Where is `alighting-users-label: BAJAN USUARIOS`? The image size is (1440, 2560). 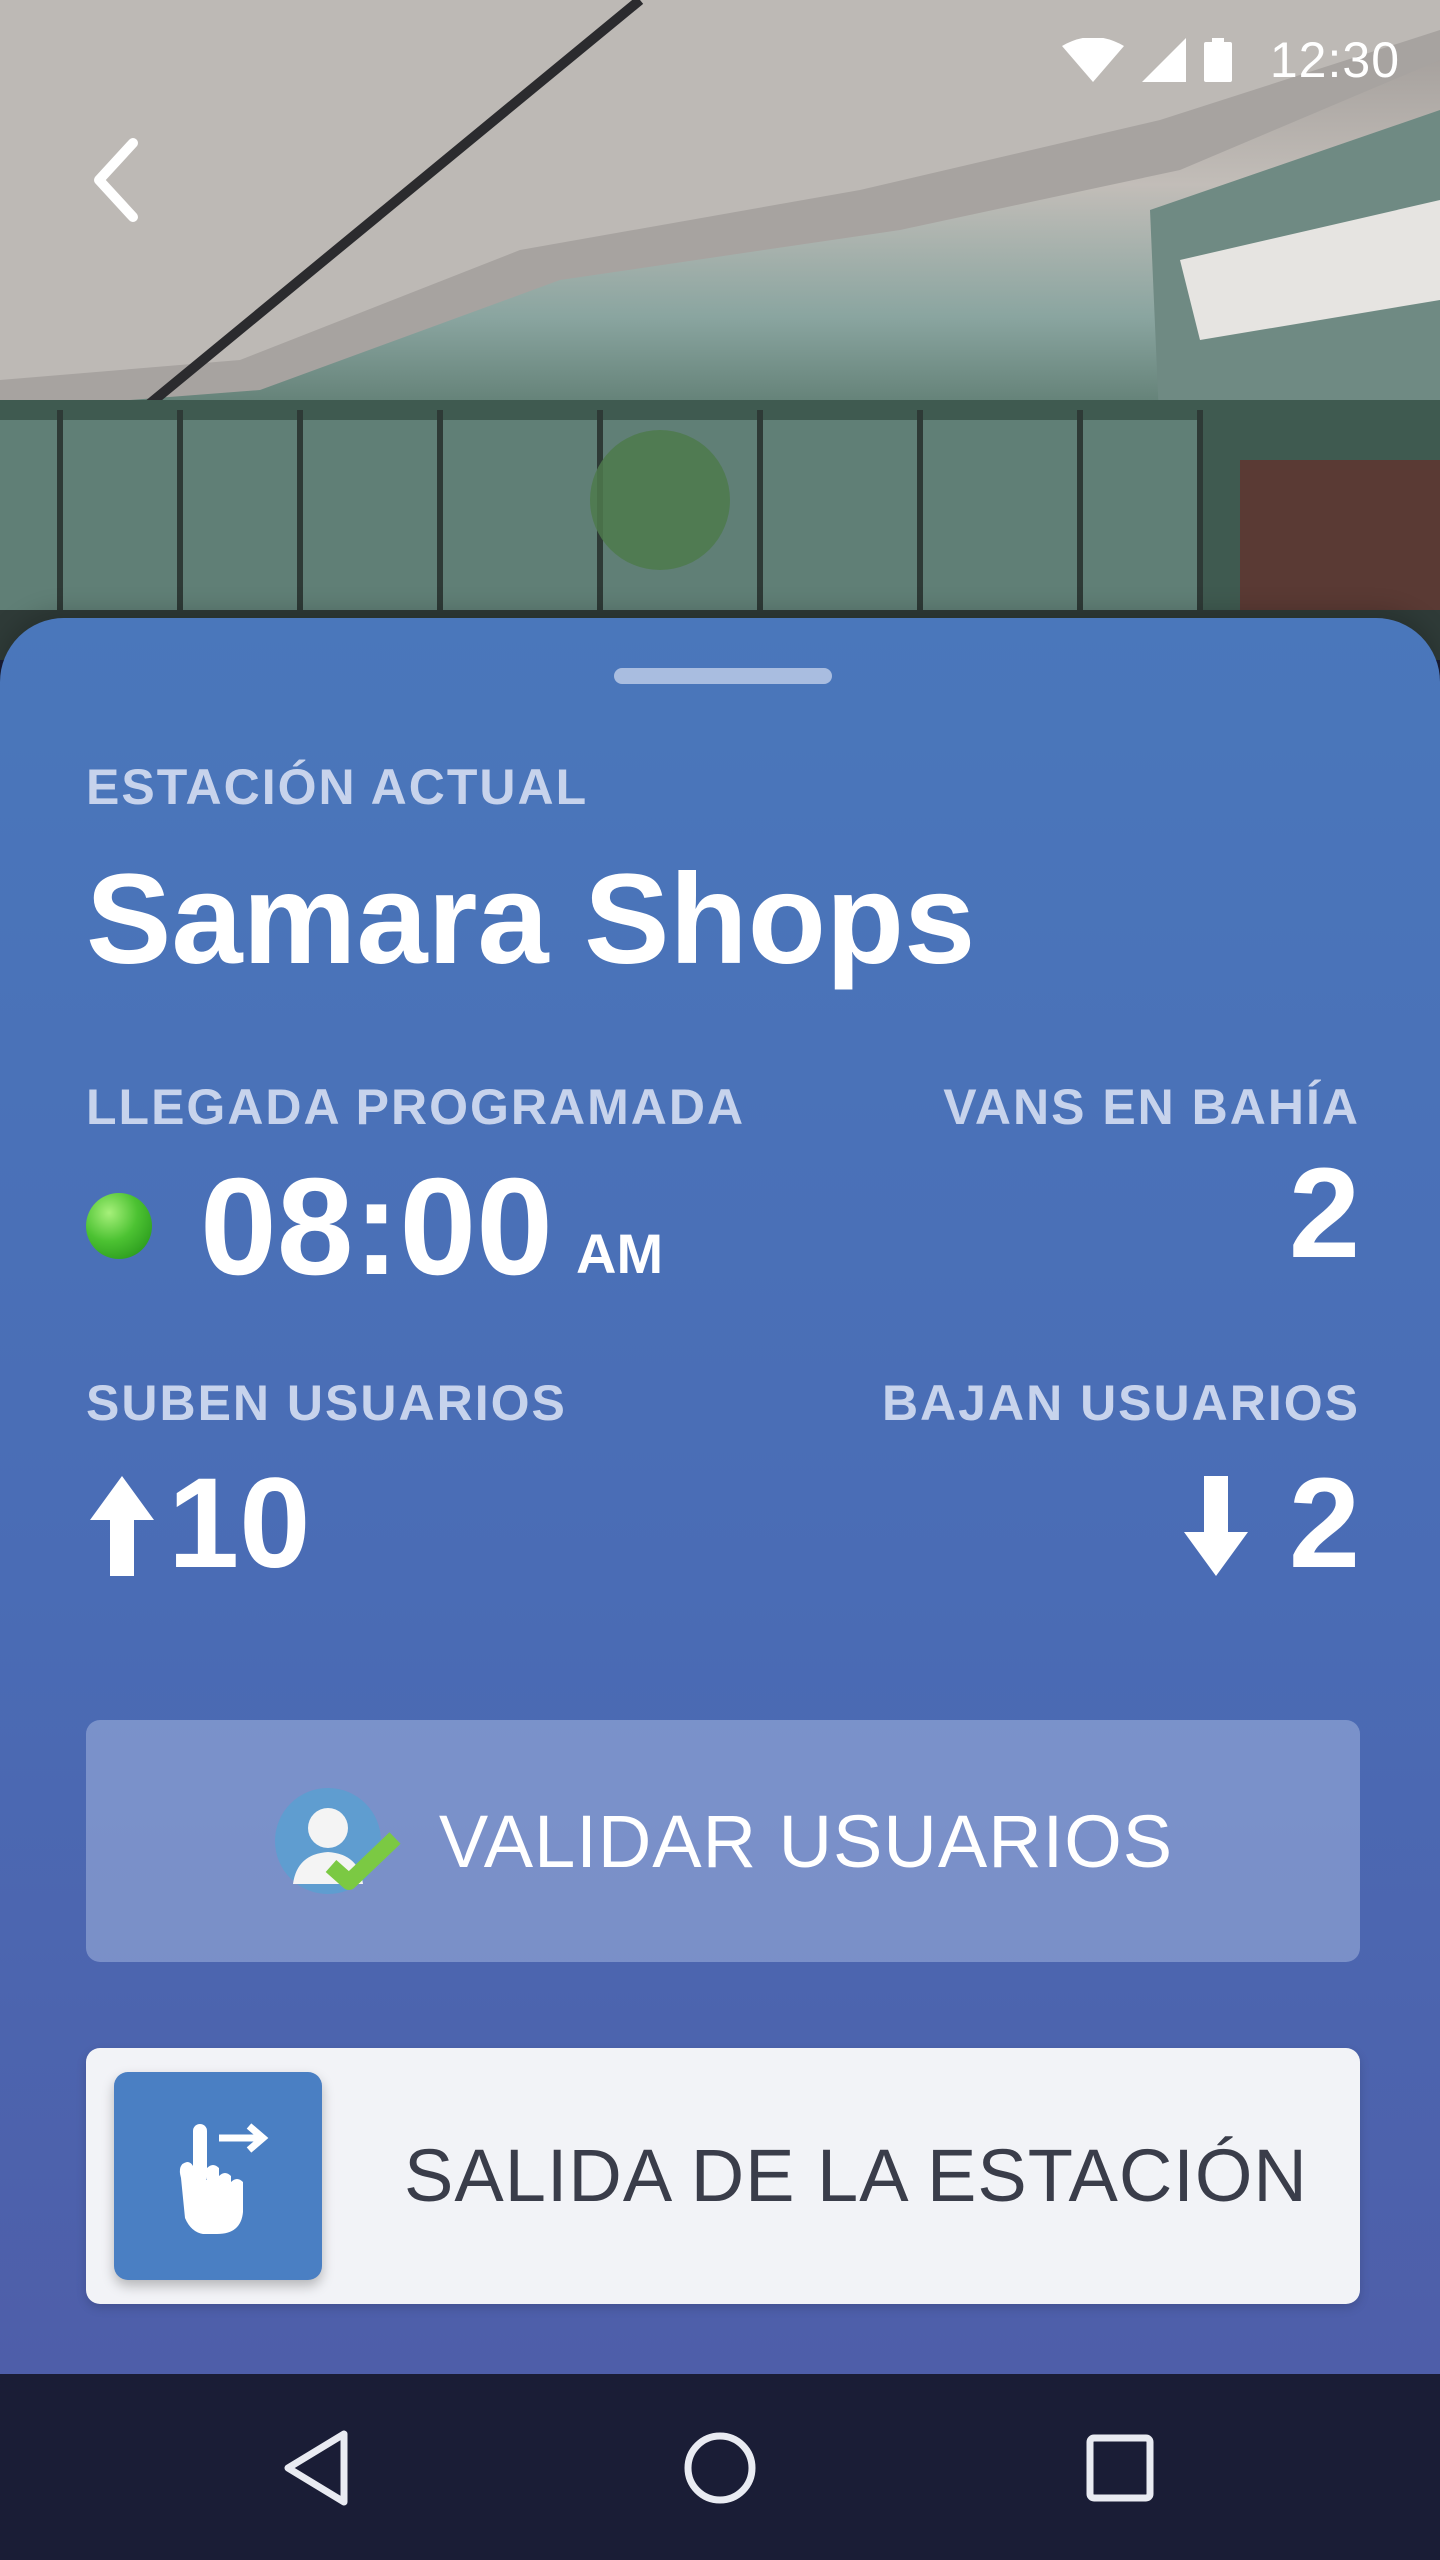
alighting-users-label: BAJAN USUARIOS is located at coordinates (1120, 1403).